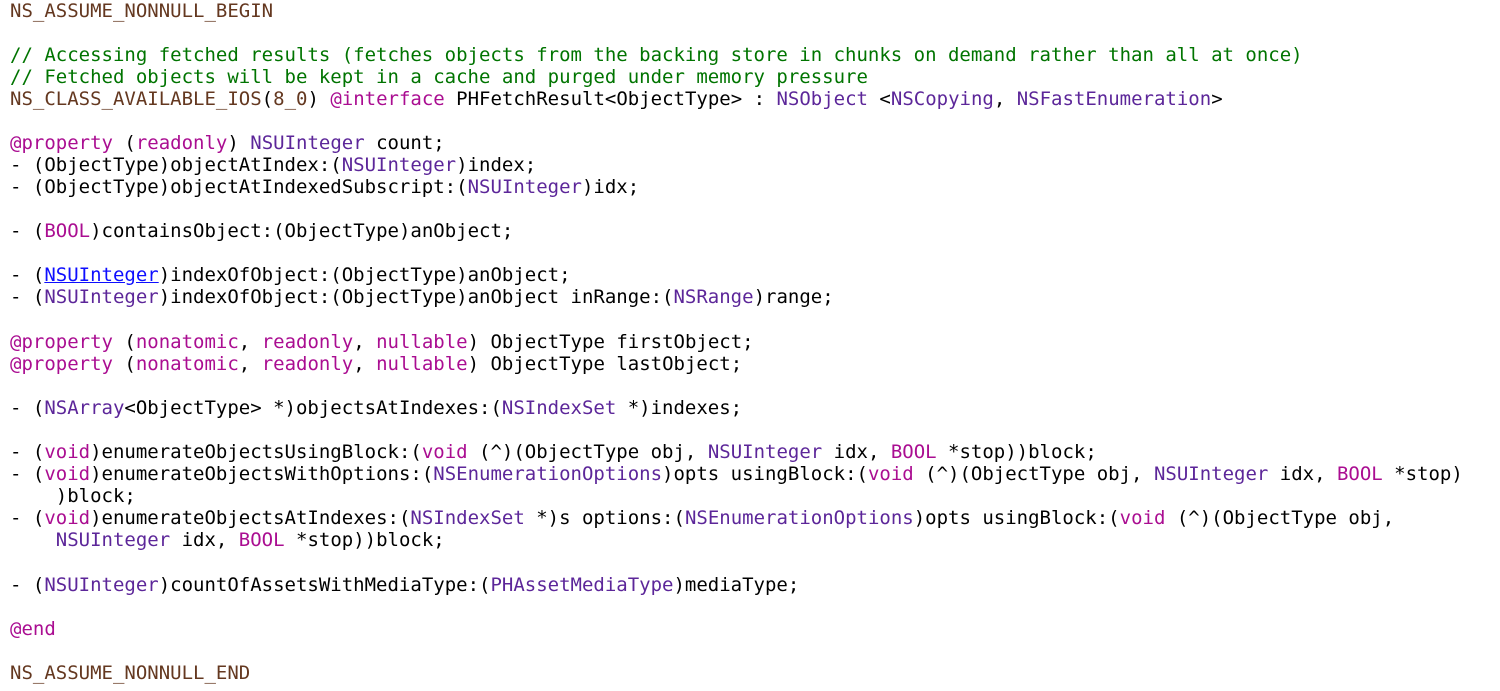 The image size is (1500, 691). I want to click on code-line: NS_ASSUME_NONNULL_END, so click(130, 673).